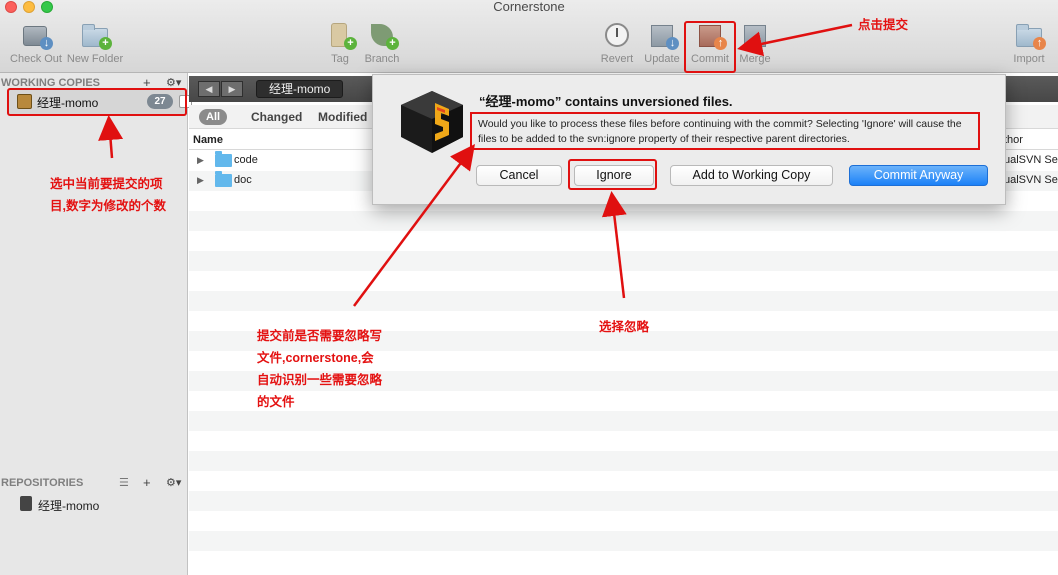 The width and height of the screenshot is (1058, 575). What do you see at coordinates (383, 35) in the screenshot?
I see `branch-icon: +` at bounding box center [383, 35].